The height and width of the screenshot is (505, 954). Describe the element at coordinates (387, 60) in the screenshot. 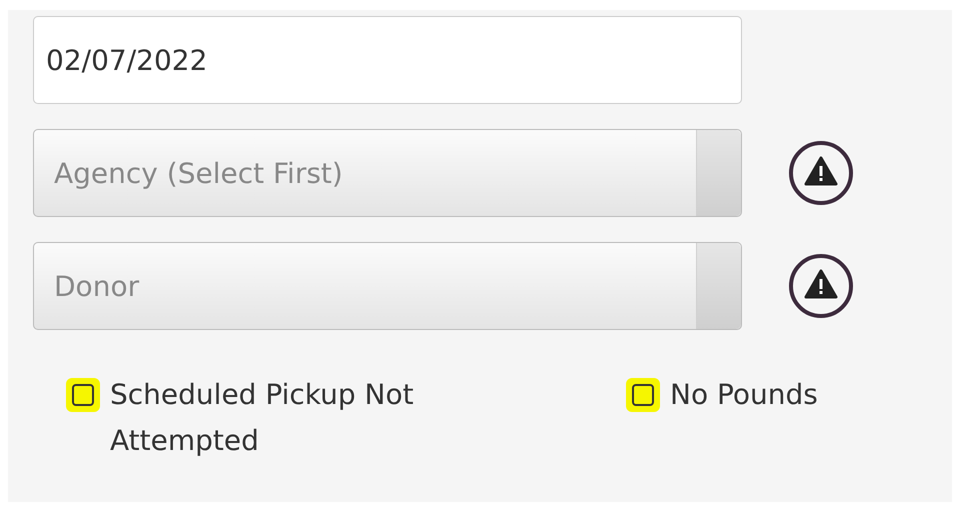

I see `date-field: 02/07/2022` at that location.